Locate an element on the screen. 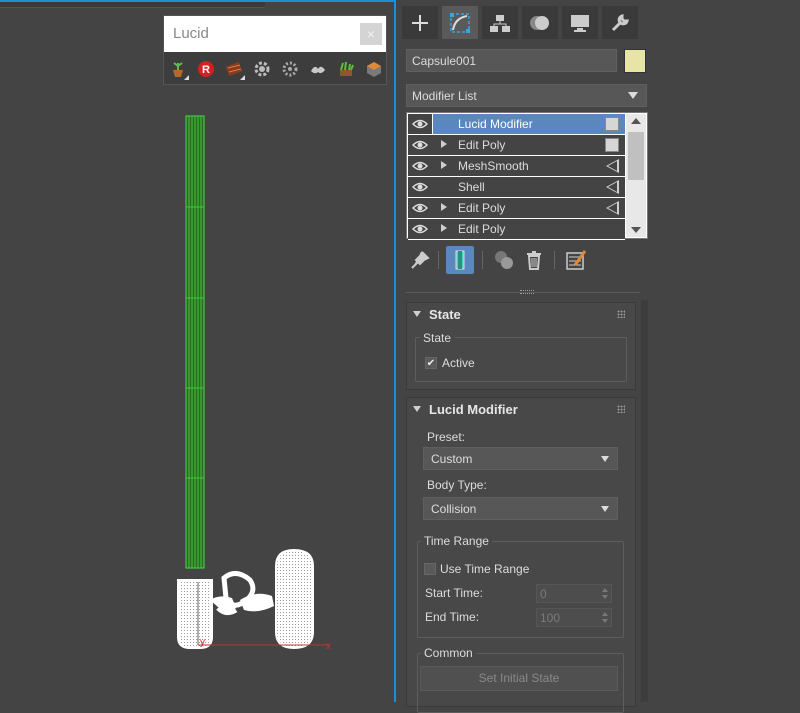 The image size is (800, 713). hierarchy-tab is located at coordinates (500, 22).